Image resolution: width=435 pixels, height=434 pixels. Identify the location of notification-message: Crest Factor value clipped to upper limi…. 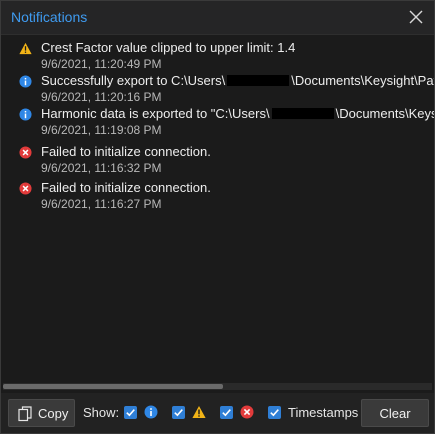
(168, 47).